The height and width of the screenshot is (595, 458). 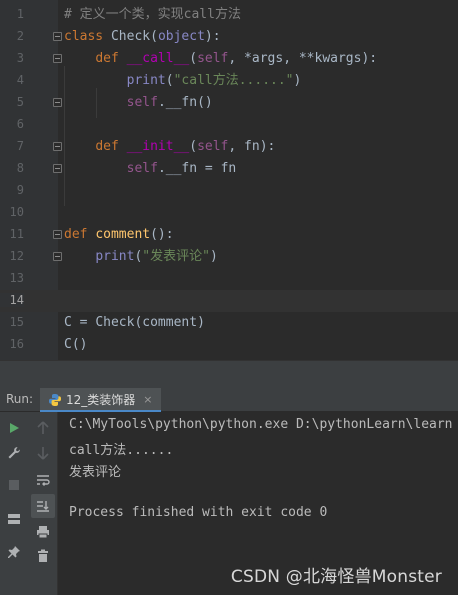 What do you see at coordinates (181, 36) in the screenshot?
I see `base-class-token: object` at bounding box center [181, 36].